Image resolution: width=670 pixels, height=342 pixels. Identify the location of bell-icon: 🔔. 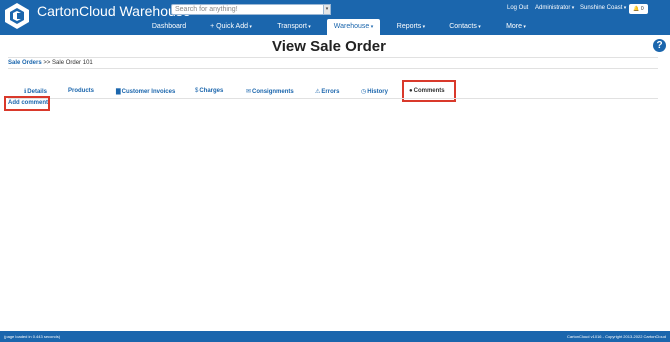
(636, 9).